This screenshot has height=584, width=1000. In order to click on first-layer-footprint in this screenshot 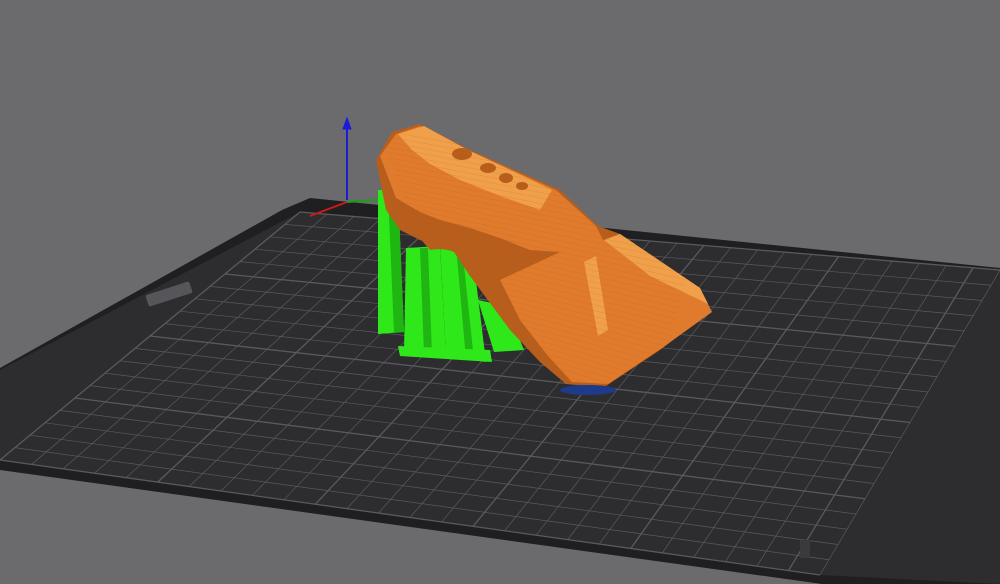, I will do `click(588, 390)`.